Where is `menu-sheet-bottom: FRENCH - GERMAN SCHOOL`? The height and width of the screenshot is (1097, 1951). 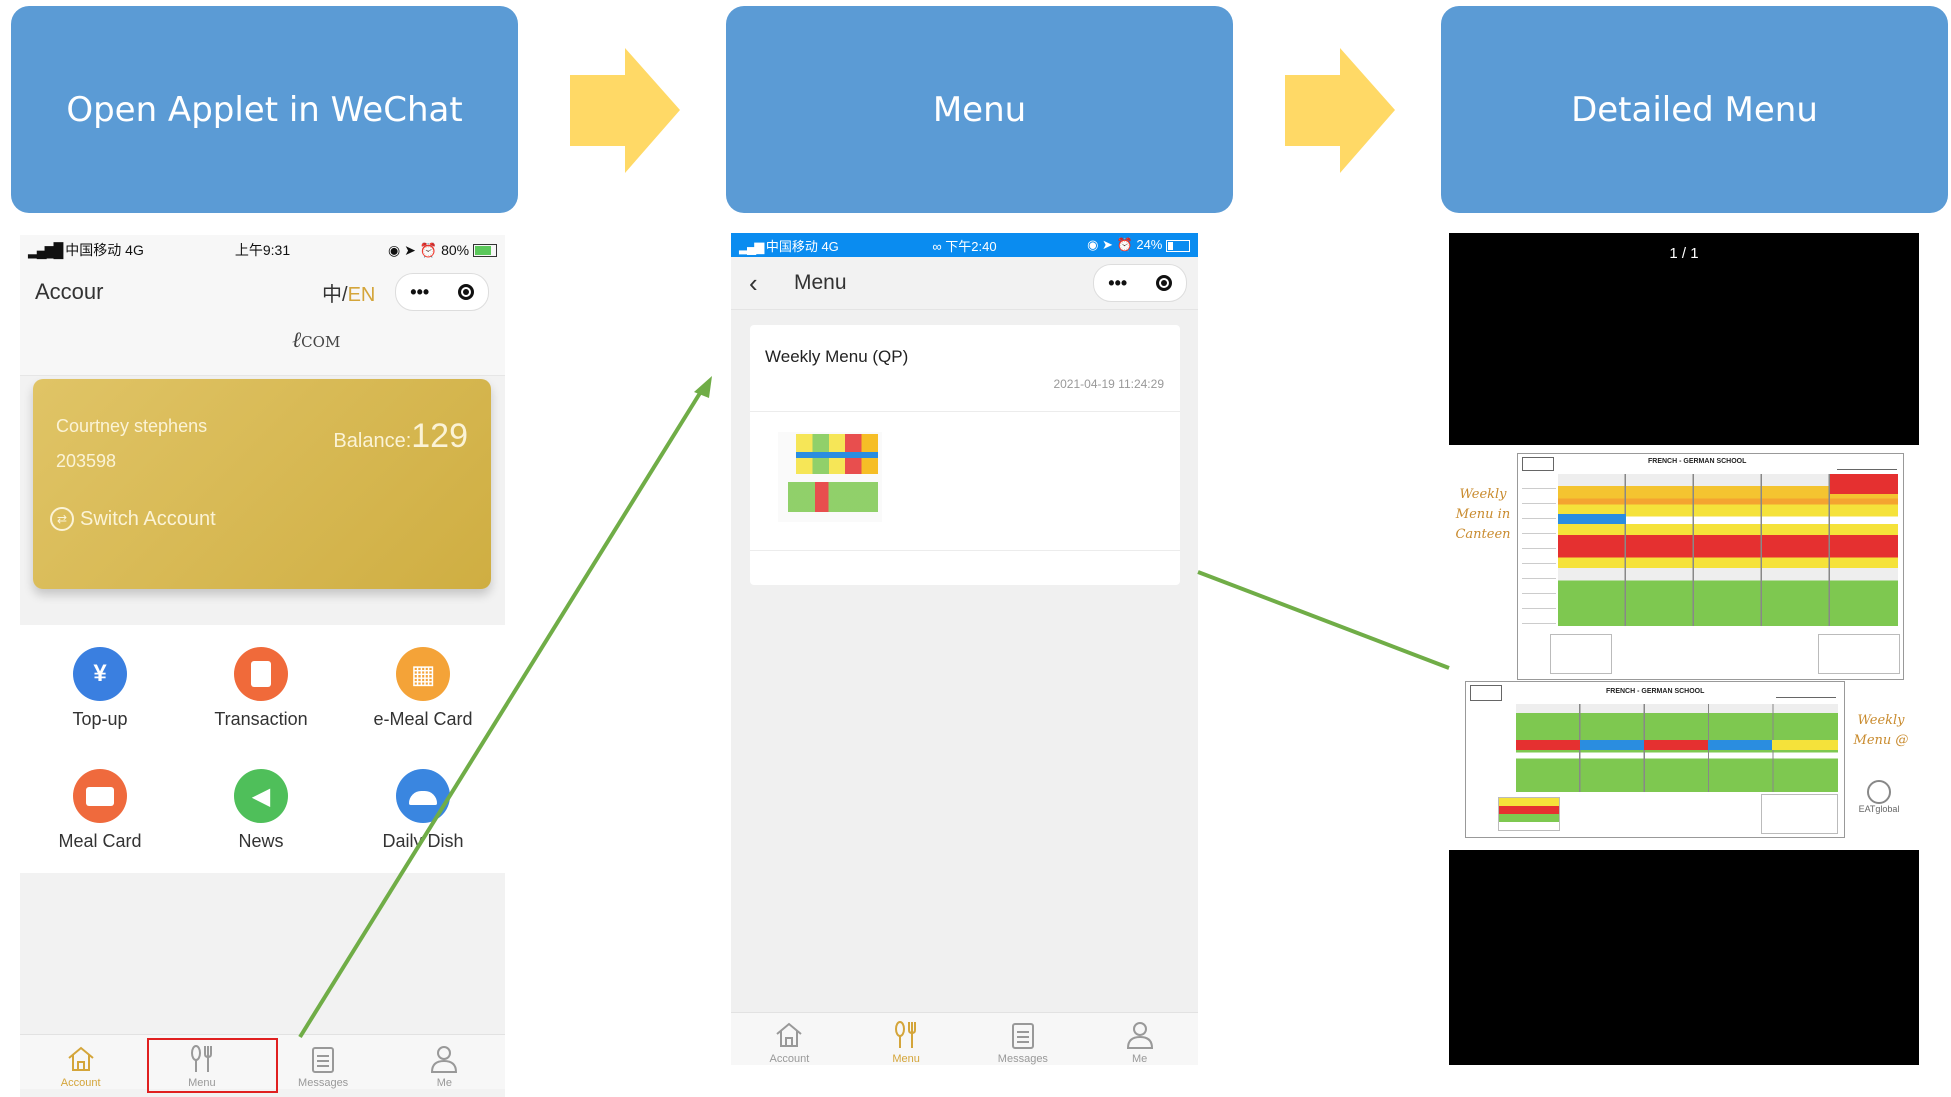
menu-sheet-bottom: FRENCH - GERMAN SCHOOL is located at coordinates (1655, 759).